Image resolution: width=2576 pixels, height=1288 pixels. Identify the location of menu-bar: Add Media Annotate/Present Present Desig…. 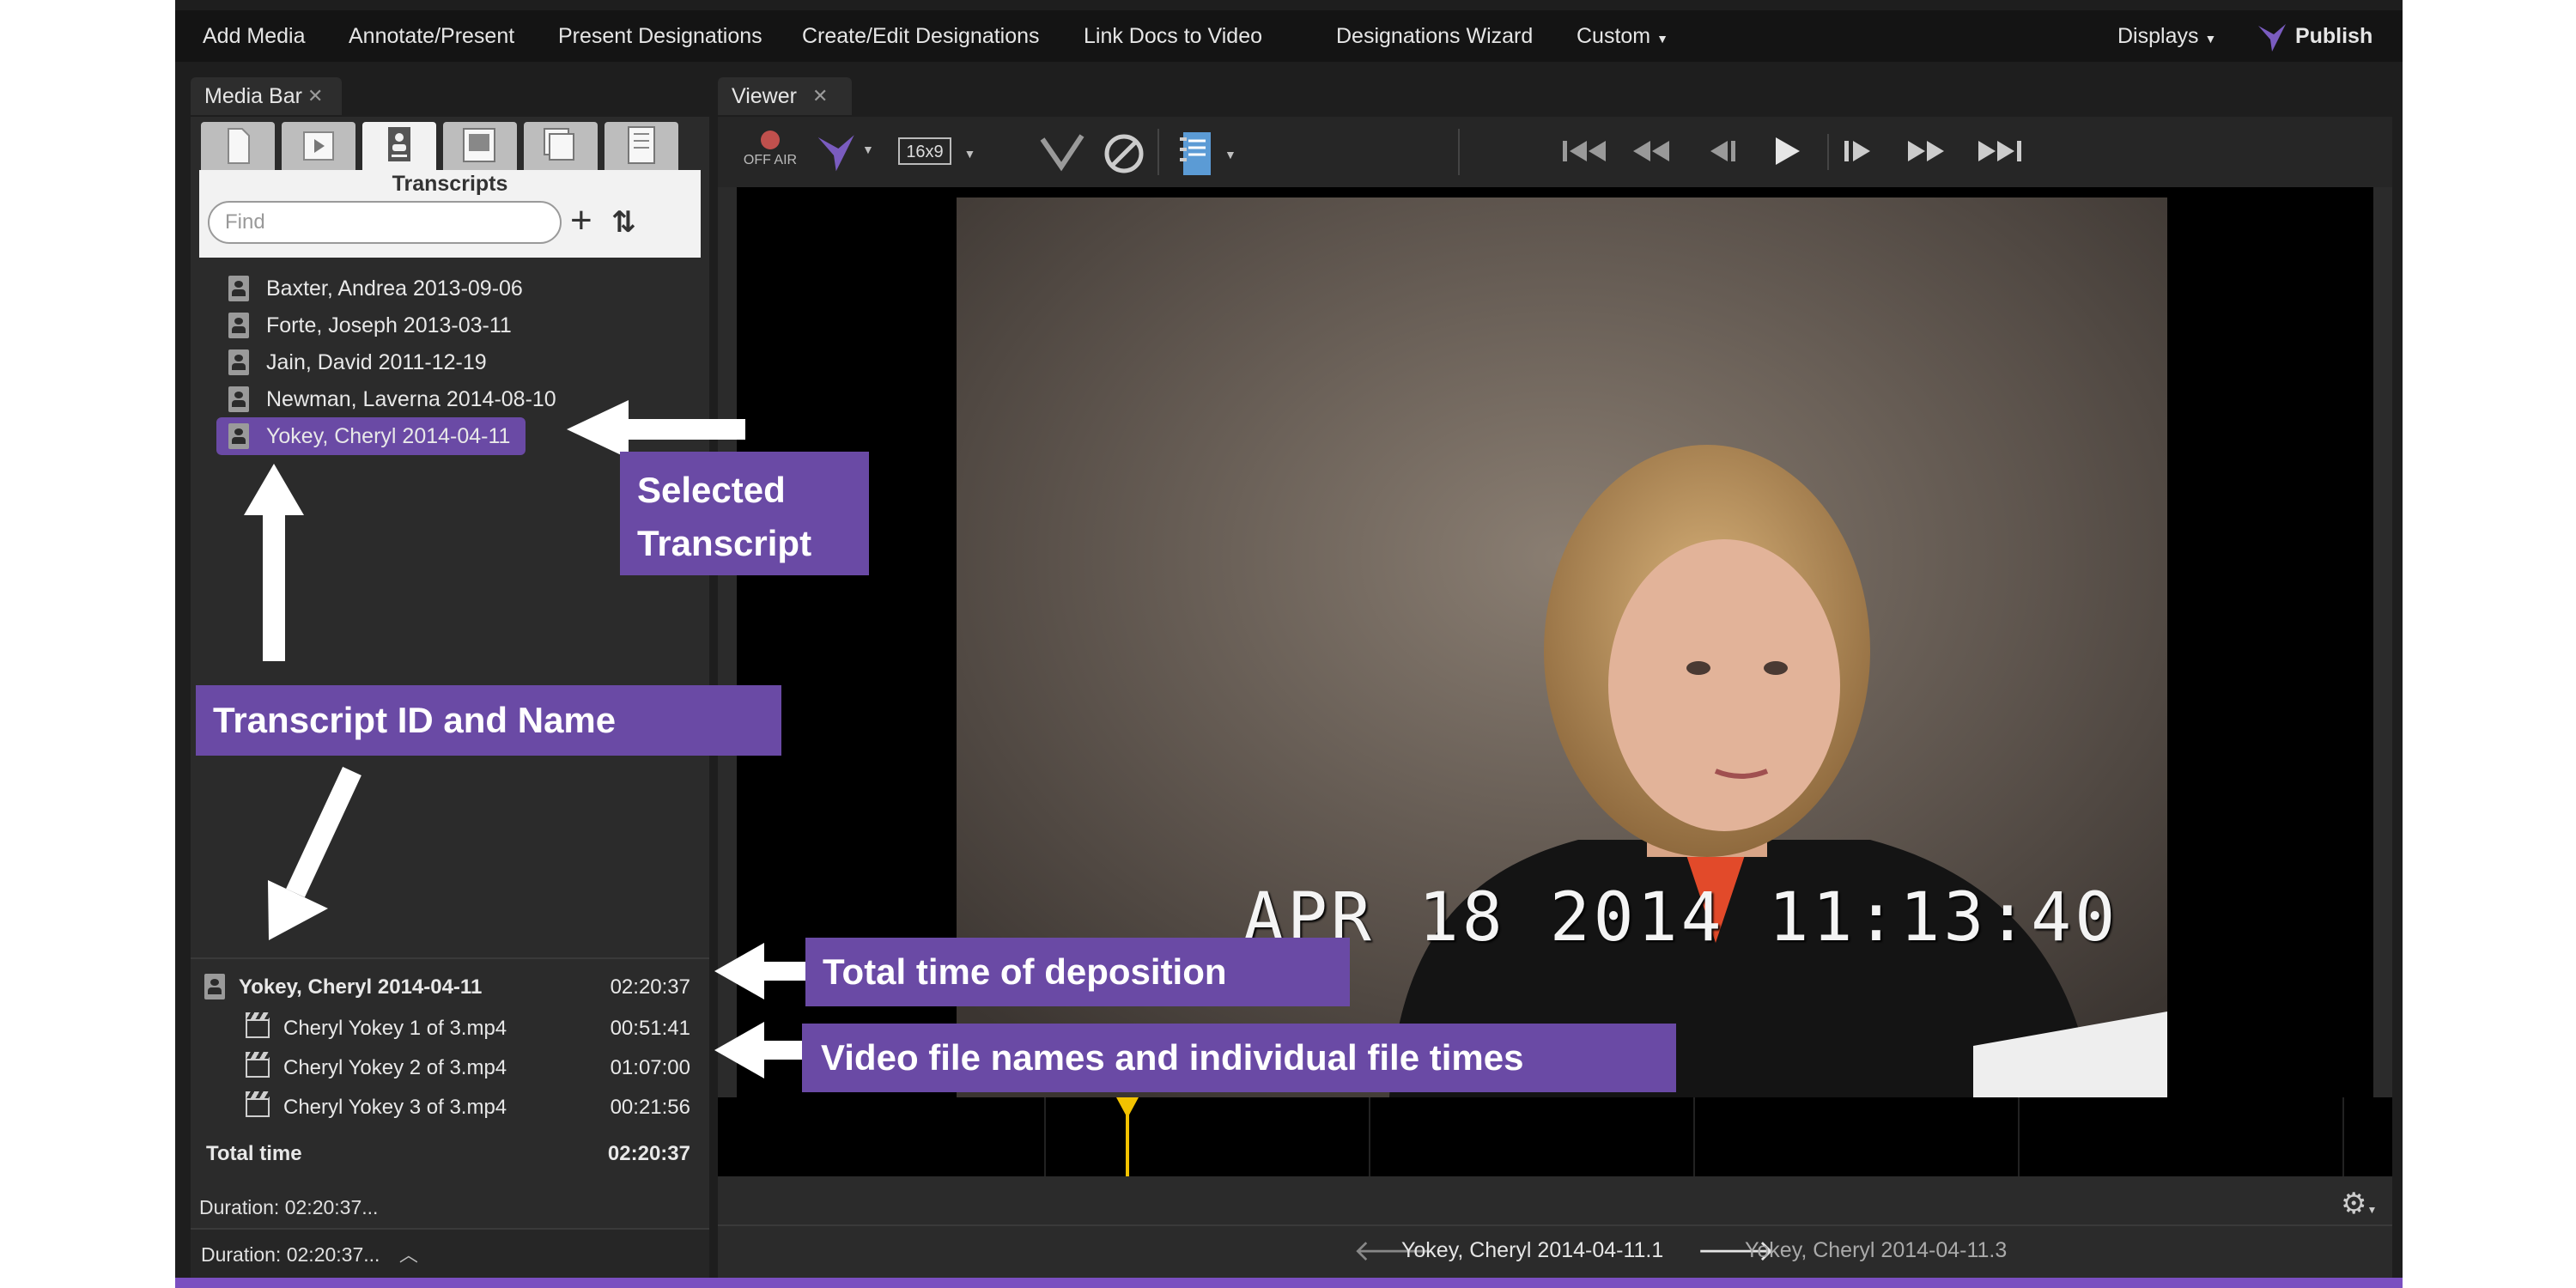
(1289, 36).